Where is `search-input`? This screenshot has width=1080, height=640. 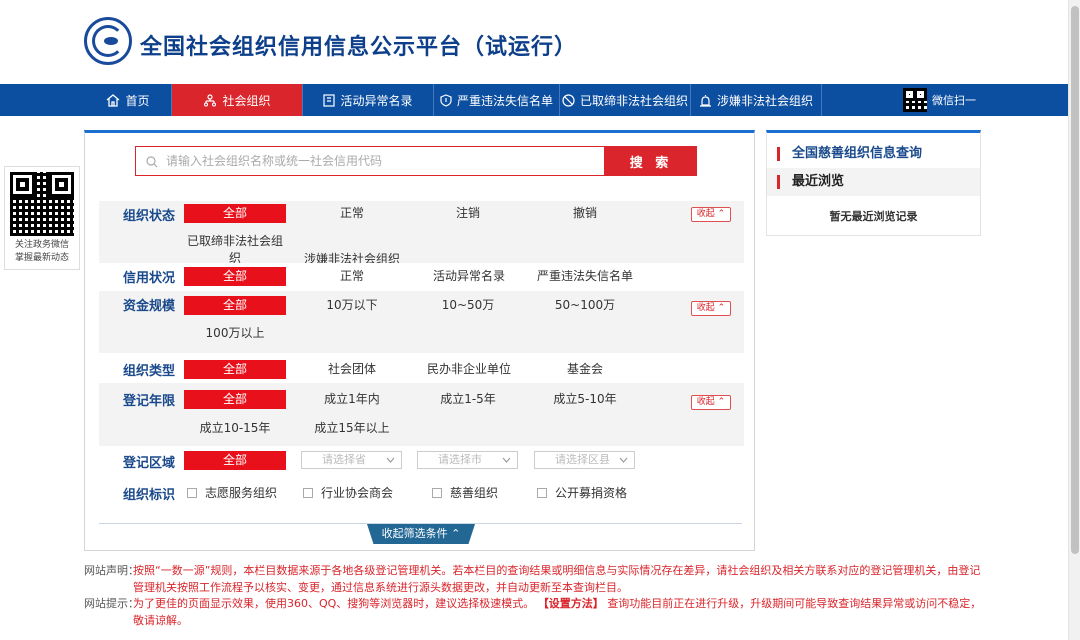 search-input is located at coordinates (381, 161).